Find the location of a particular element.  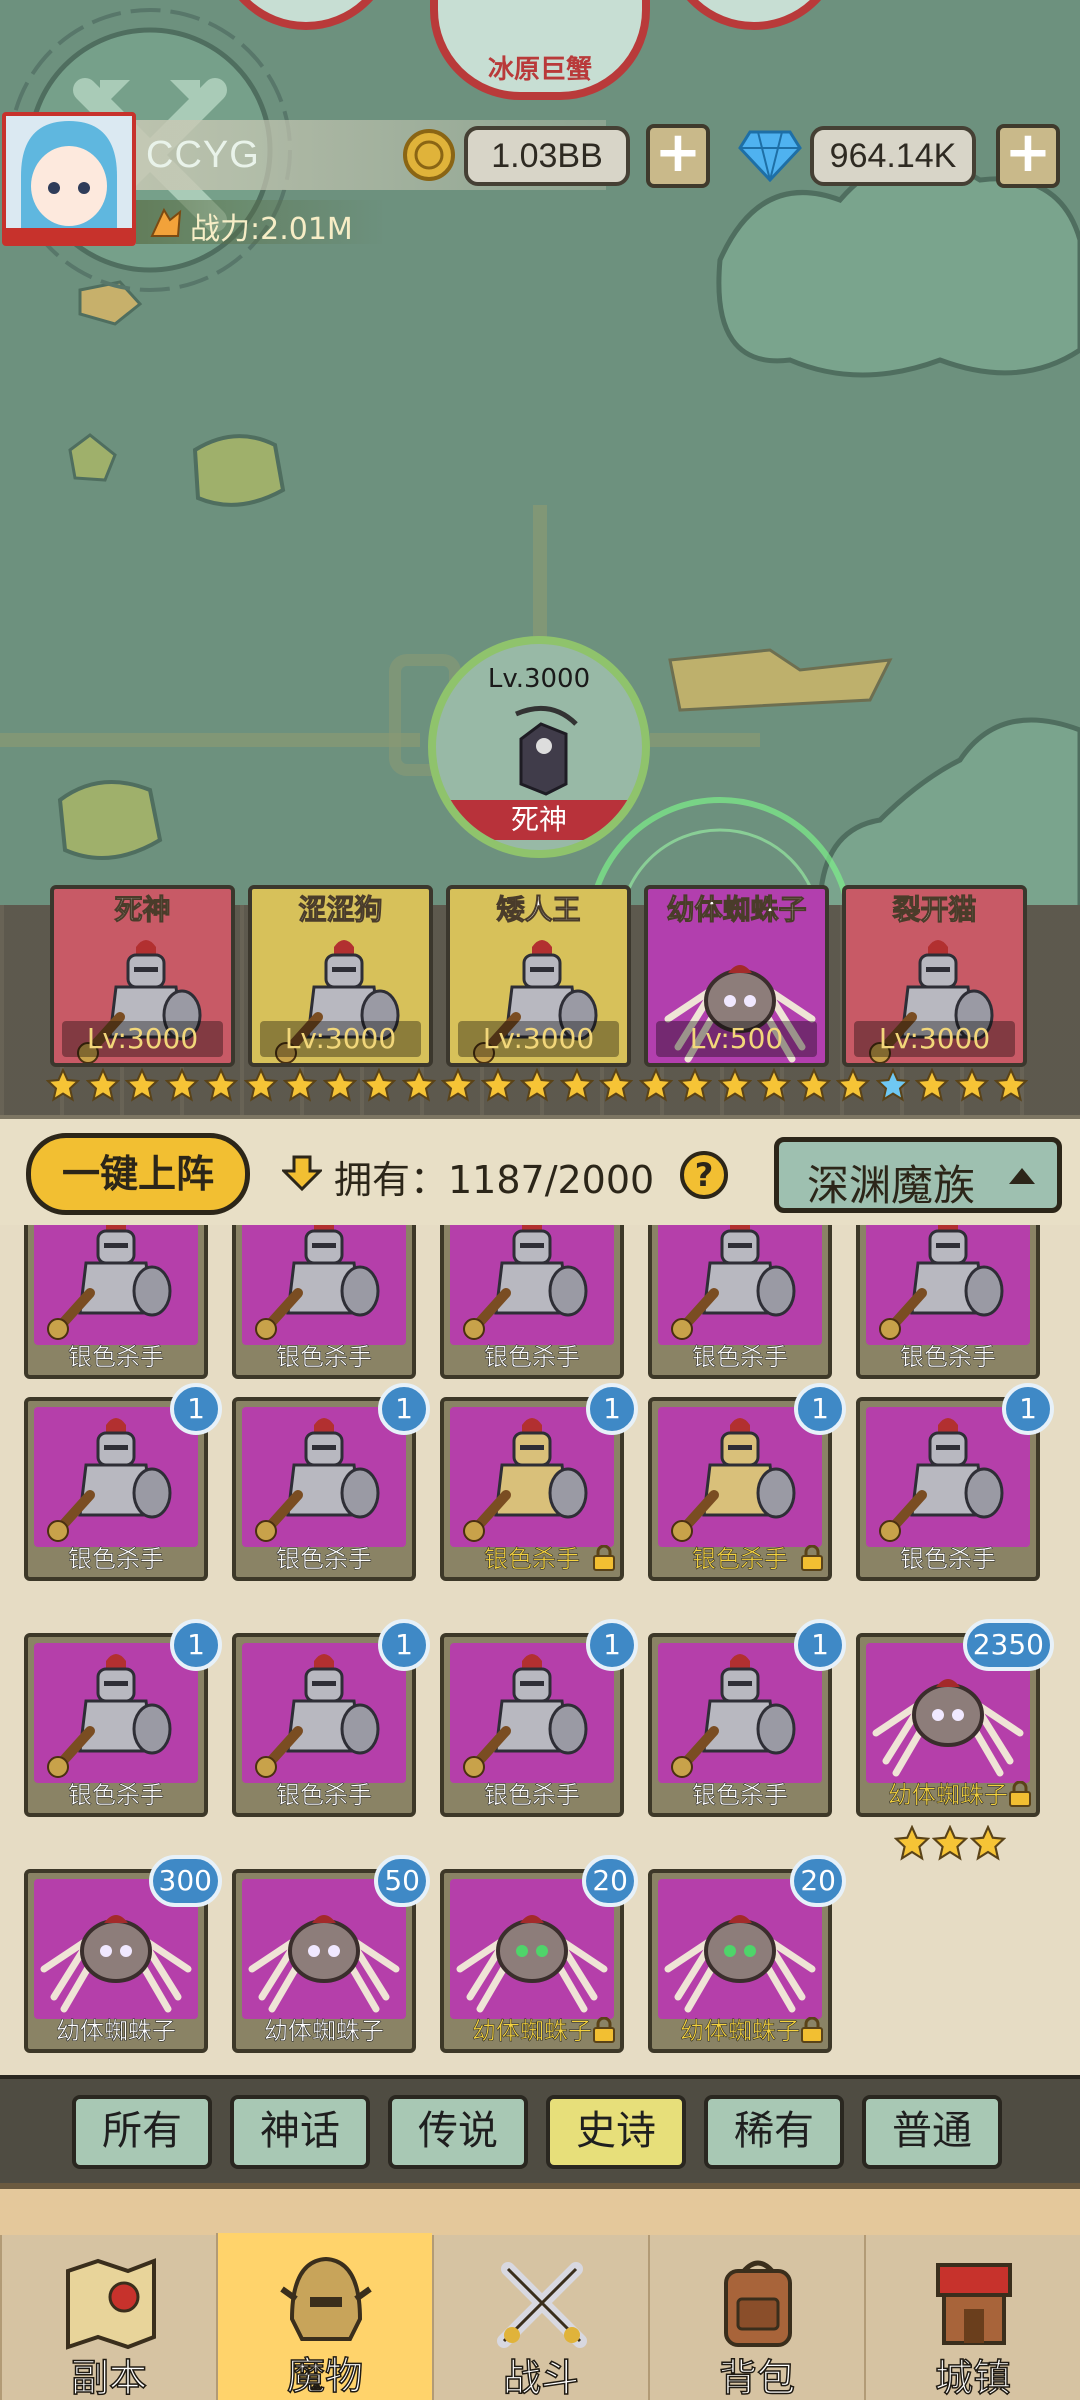

nav-label: 城镇 is located at coordinates (973, 2377).